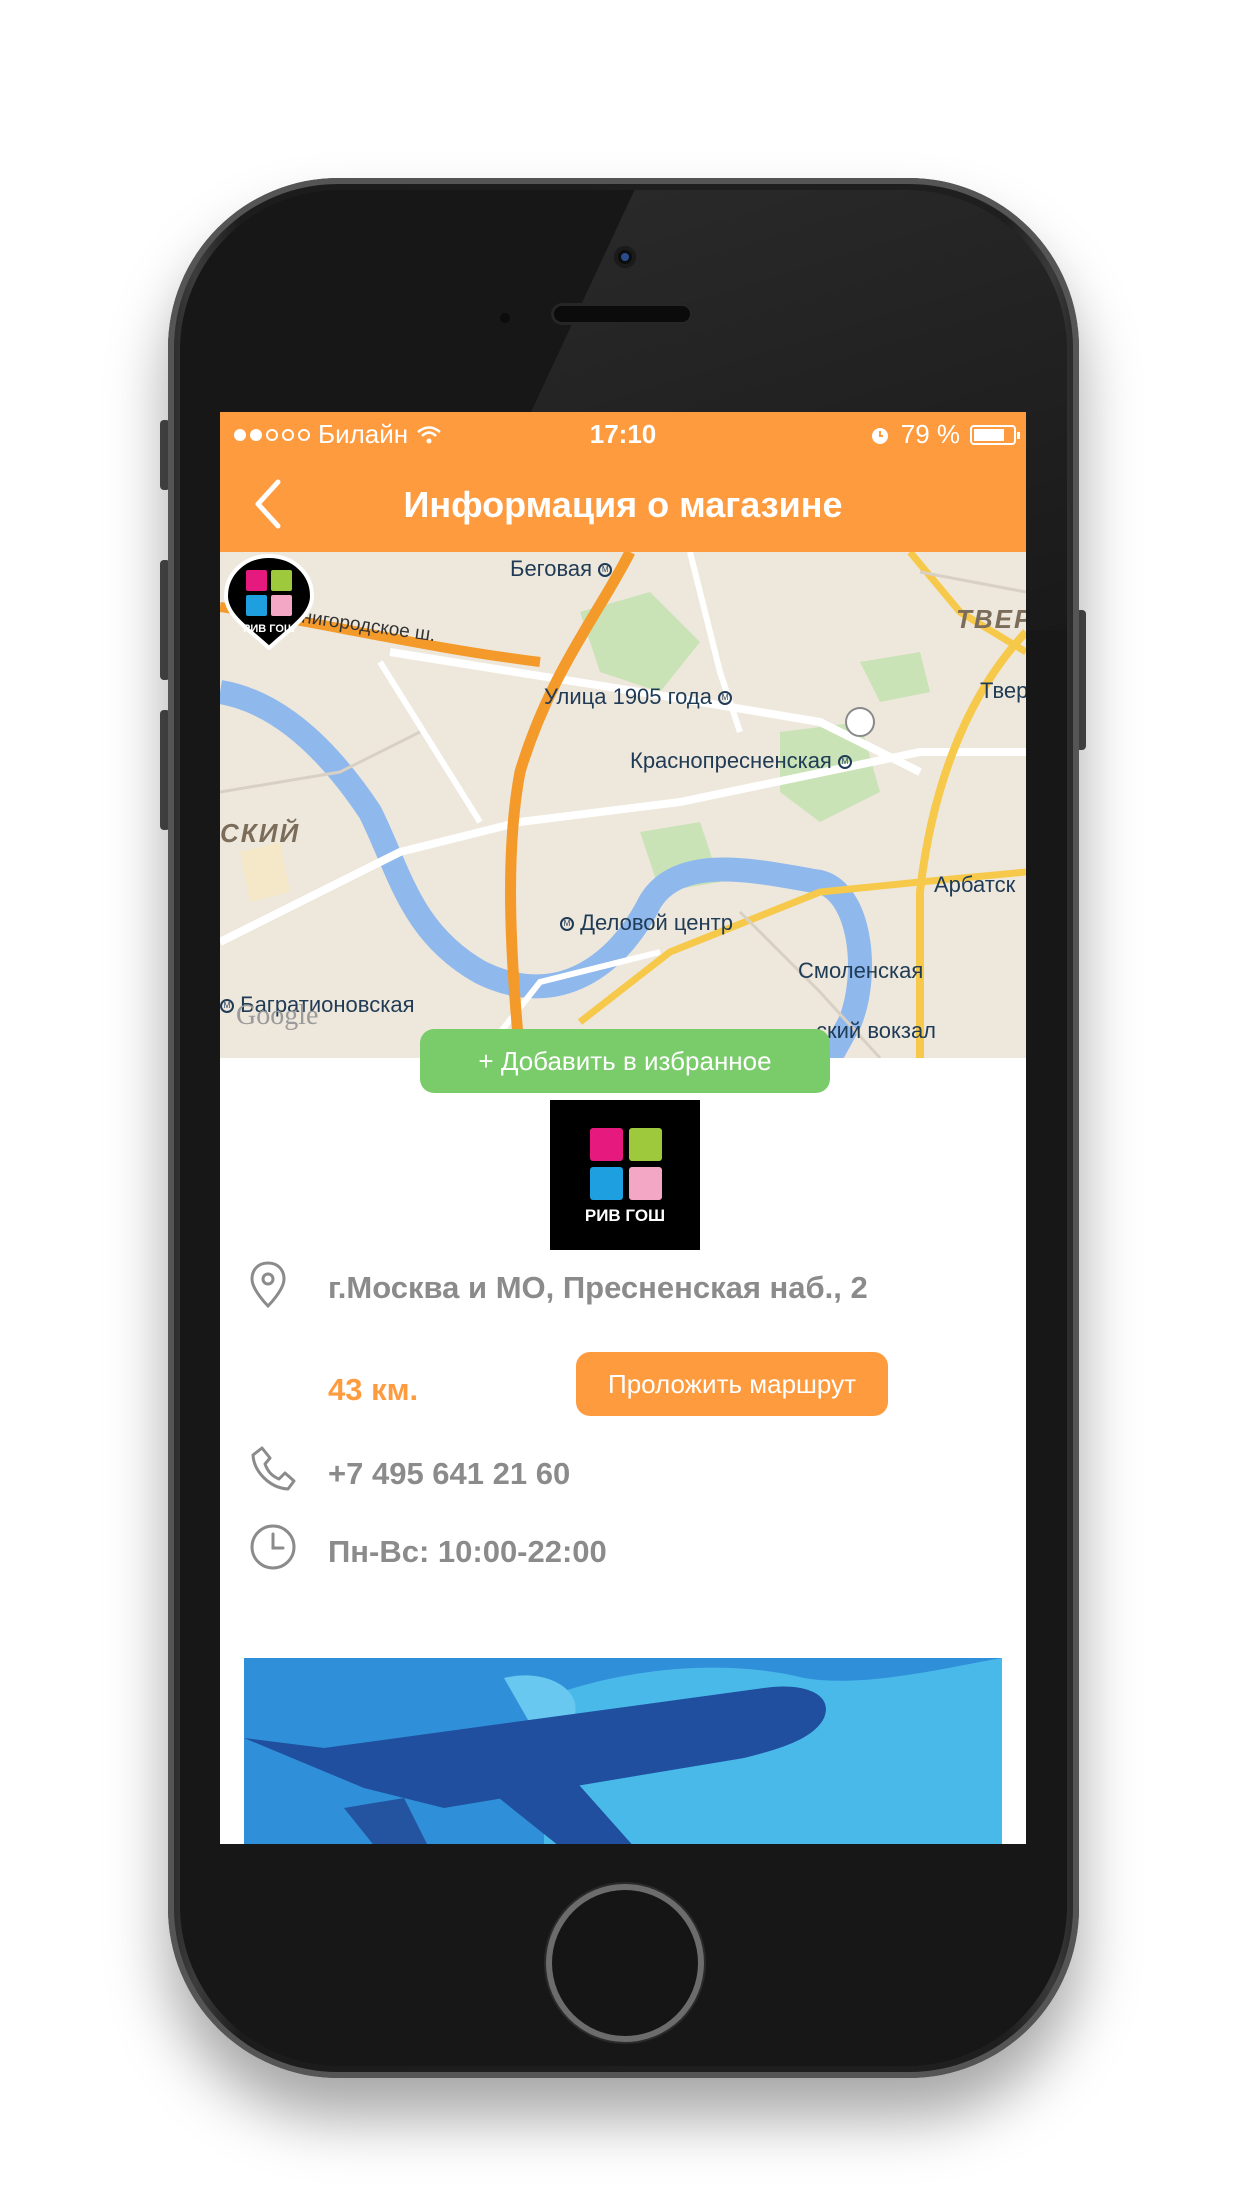  I want to click on earpiece-speaker, so click(622, 314).